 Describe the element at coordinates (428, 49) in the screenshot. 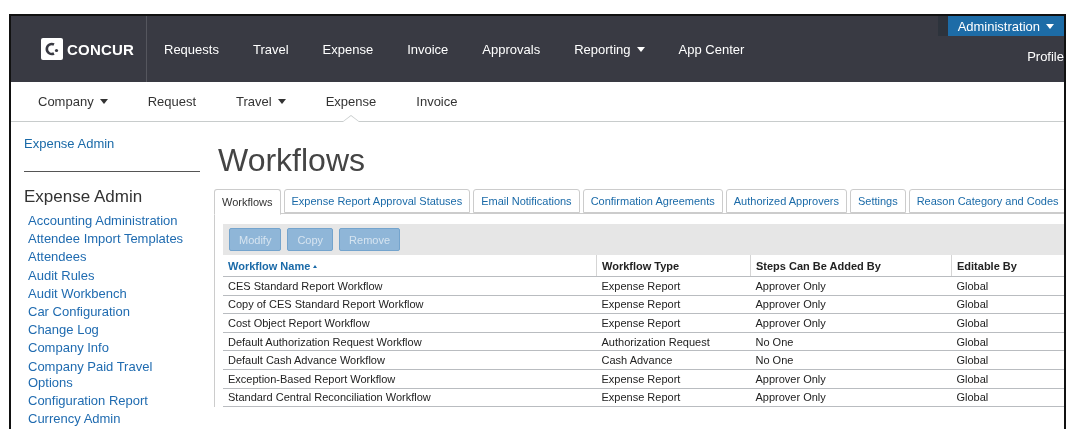

I see `nav-item: Invoice` at that location.